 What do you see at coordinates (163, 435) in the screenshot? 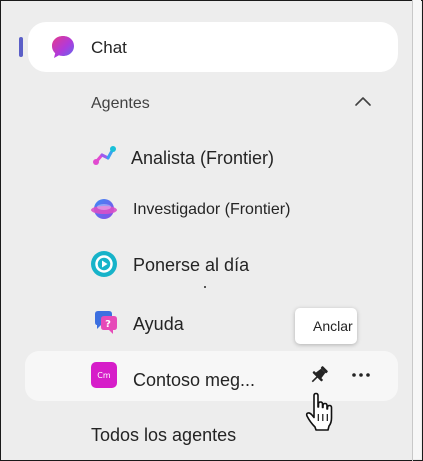
I see `all-agents-link: Todos los agentes` at bounding box center [163, 435].